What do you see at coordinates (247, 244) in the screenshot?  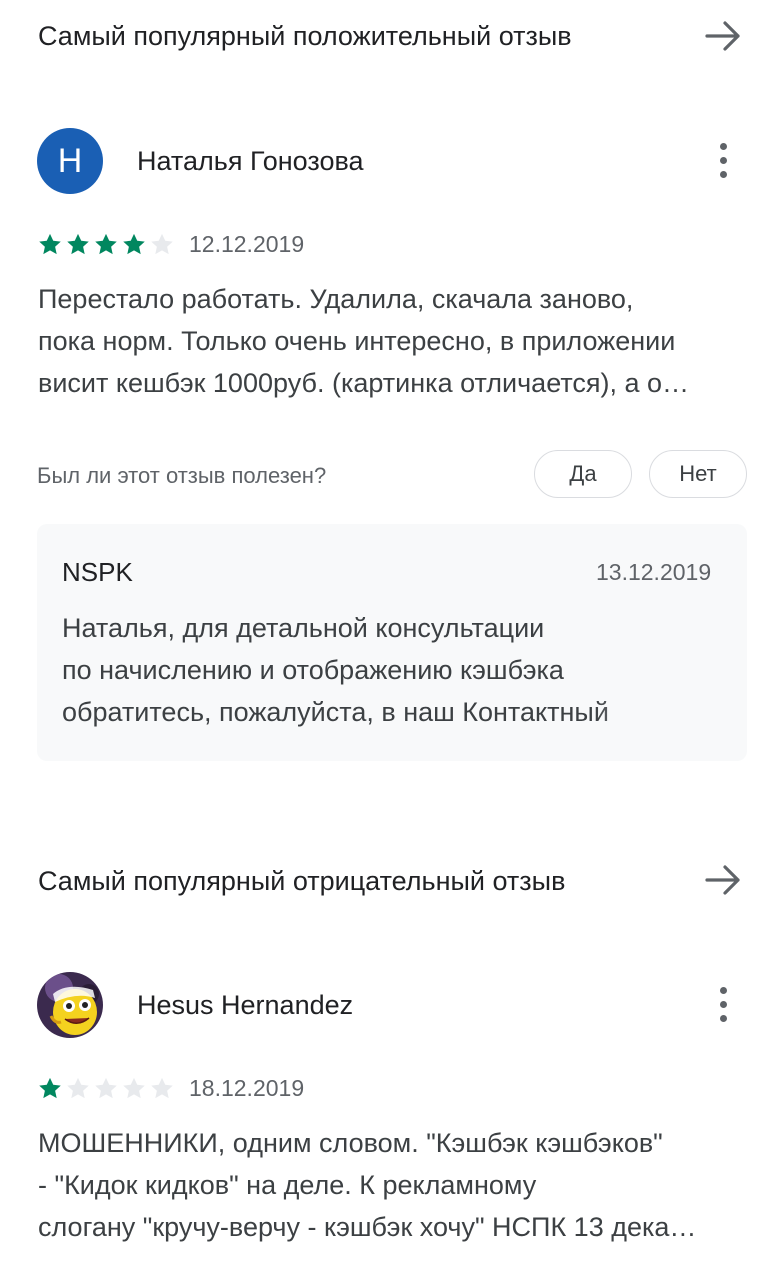 I see `review-date: 12.12.2019` at bounding box center [247, 244].